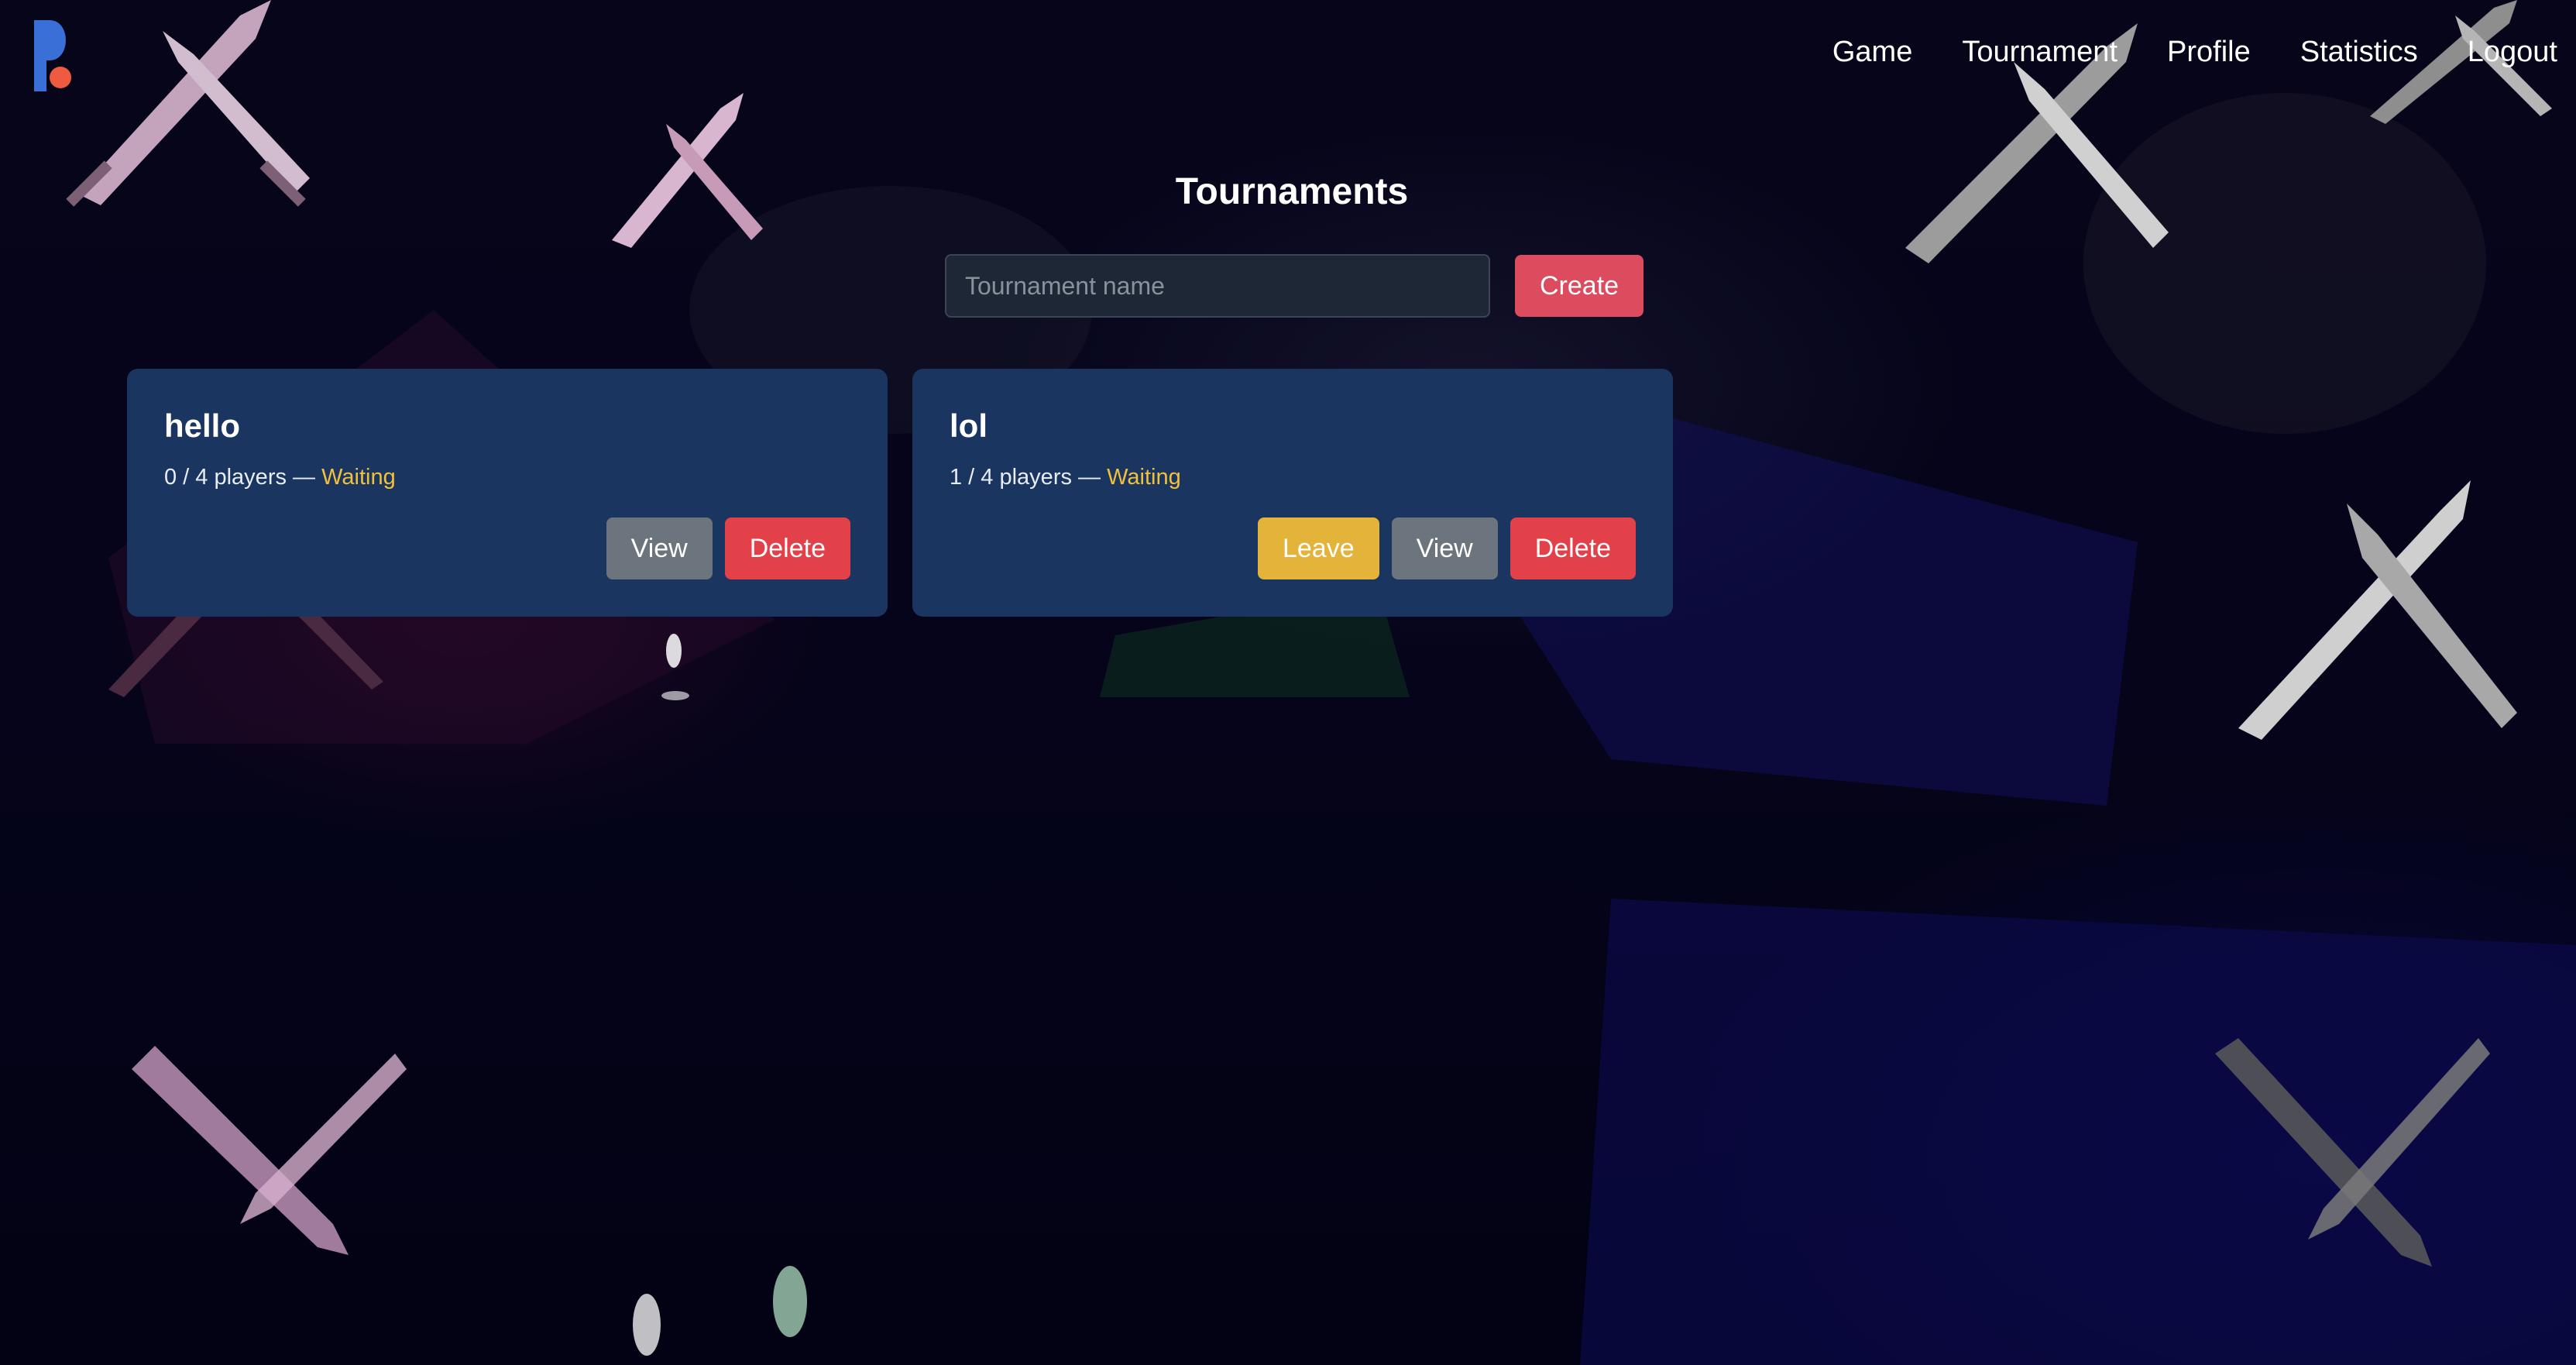 The width and height of the screenshot is (2576, 1365). What do you see at coordinates (507, 478) in the screenshot?
I see `tournament-meta: 0 / 4 players — Waiting` at bounding box center [507, 478].